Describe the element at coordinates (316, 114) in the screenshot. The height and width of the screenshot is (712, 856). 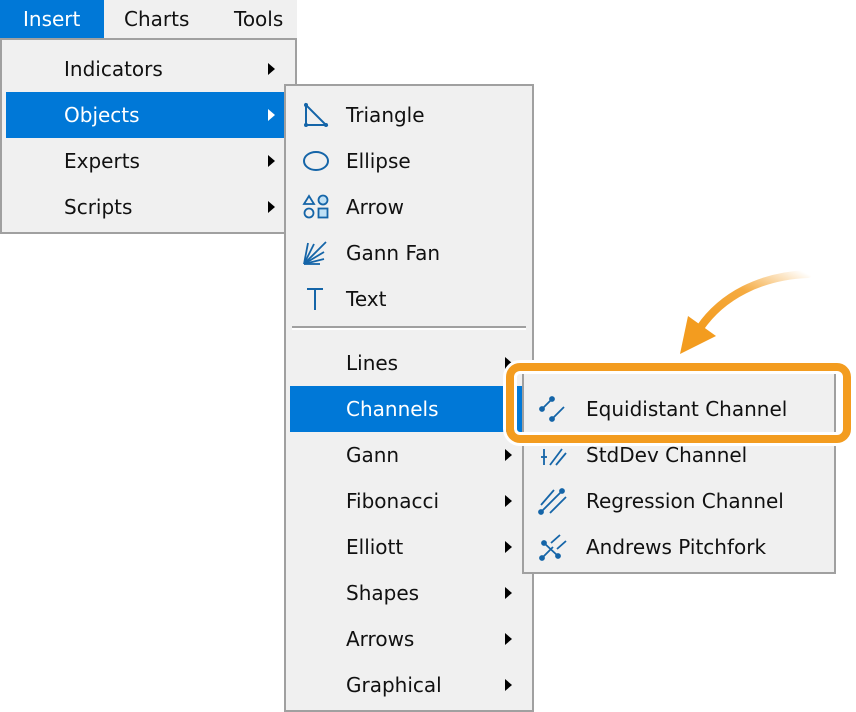
I see `triangle-icon` at that location.